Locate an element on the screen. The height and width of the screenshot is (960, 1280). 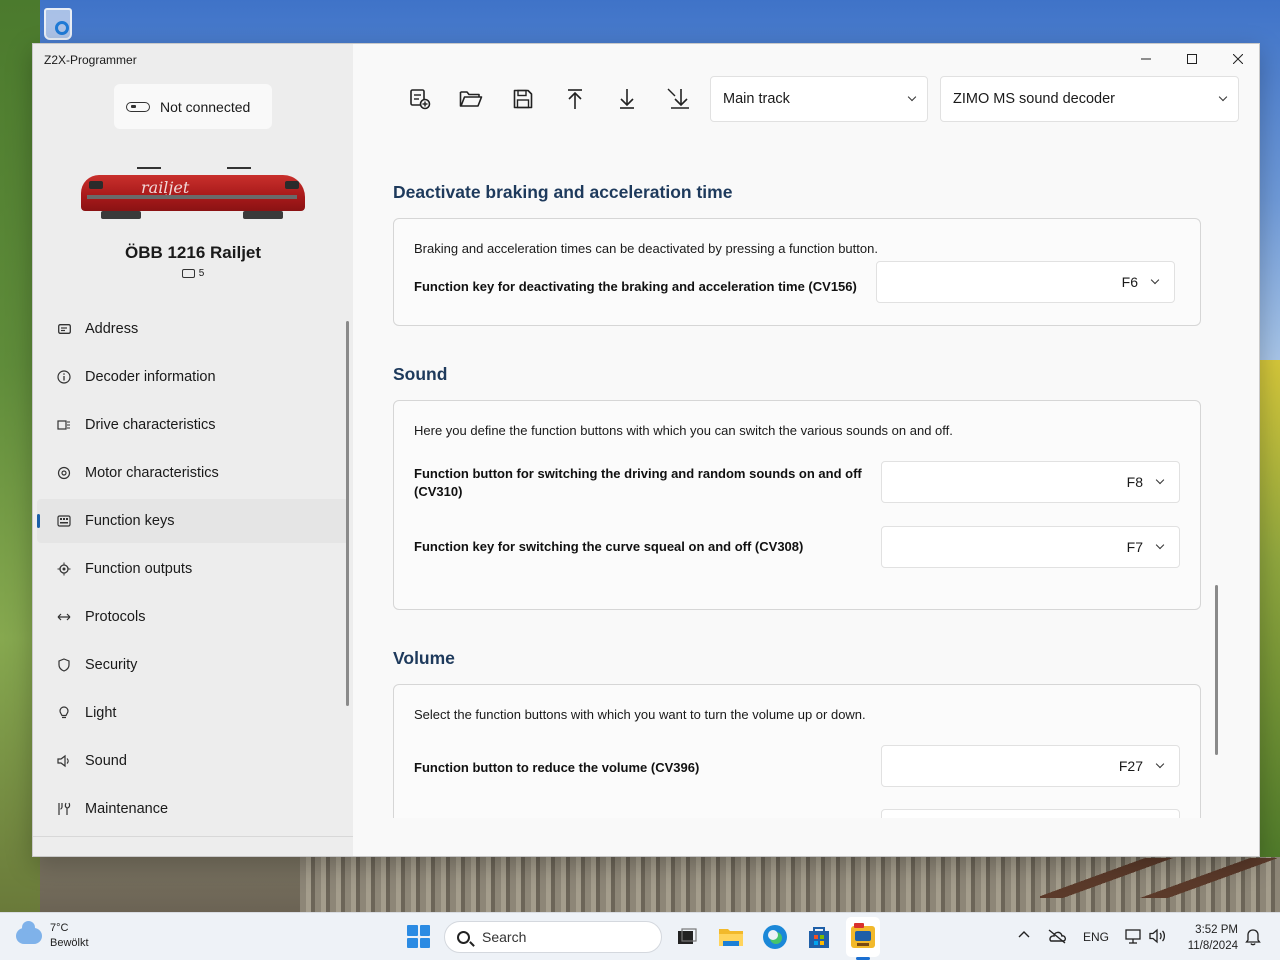
task-view-icon is located at coordinates (687, 937).